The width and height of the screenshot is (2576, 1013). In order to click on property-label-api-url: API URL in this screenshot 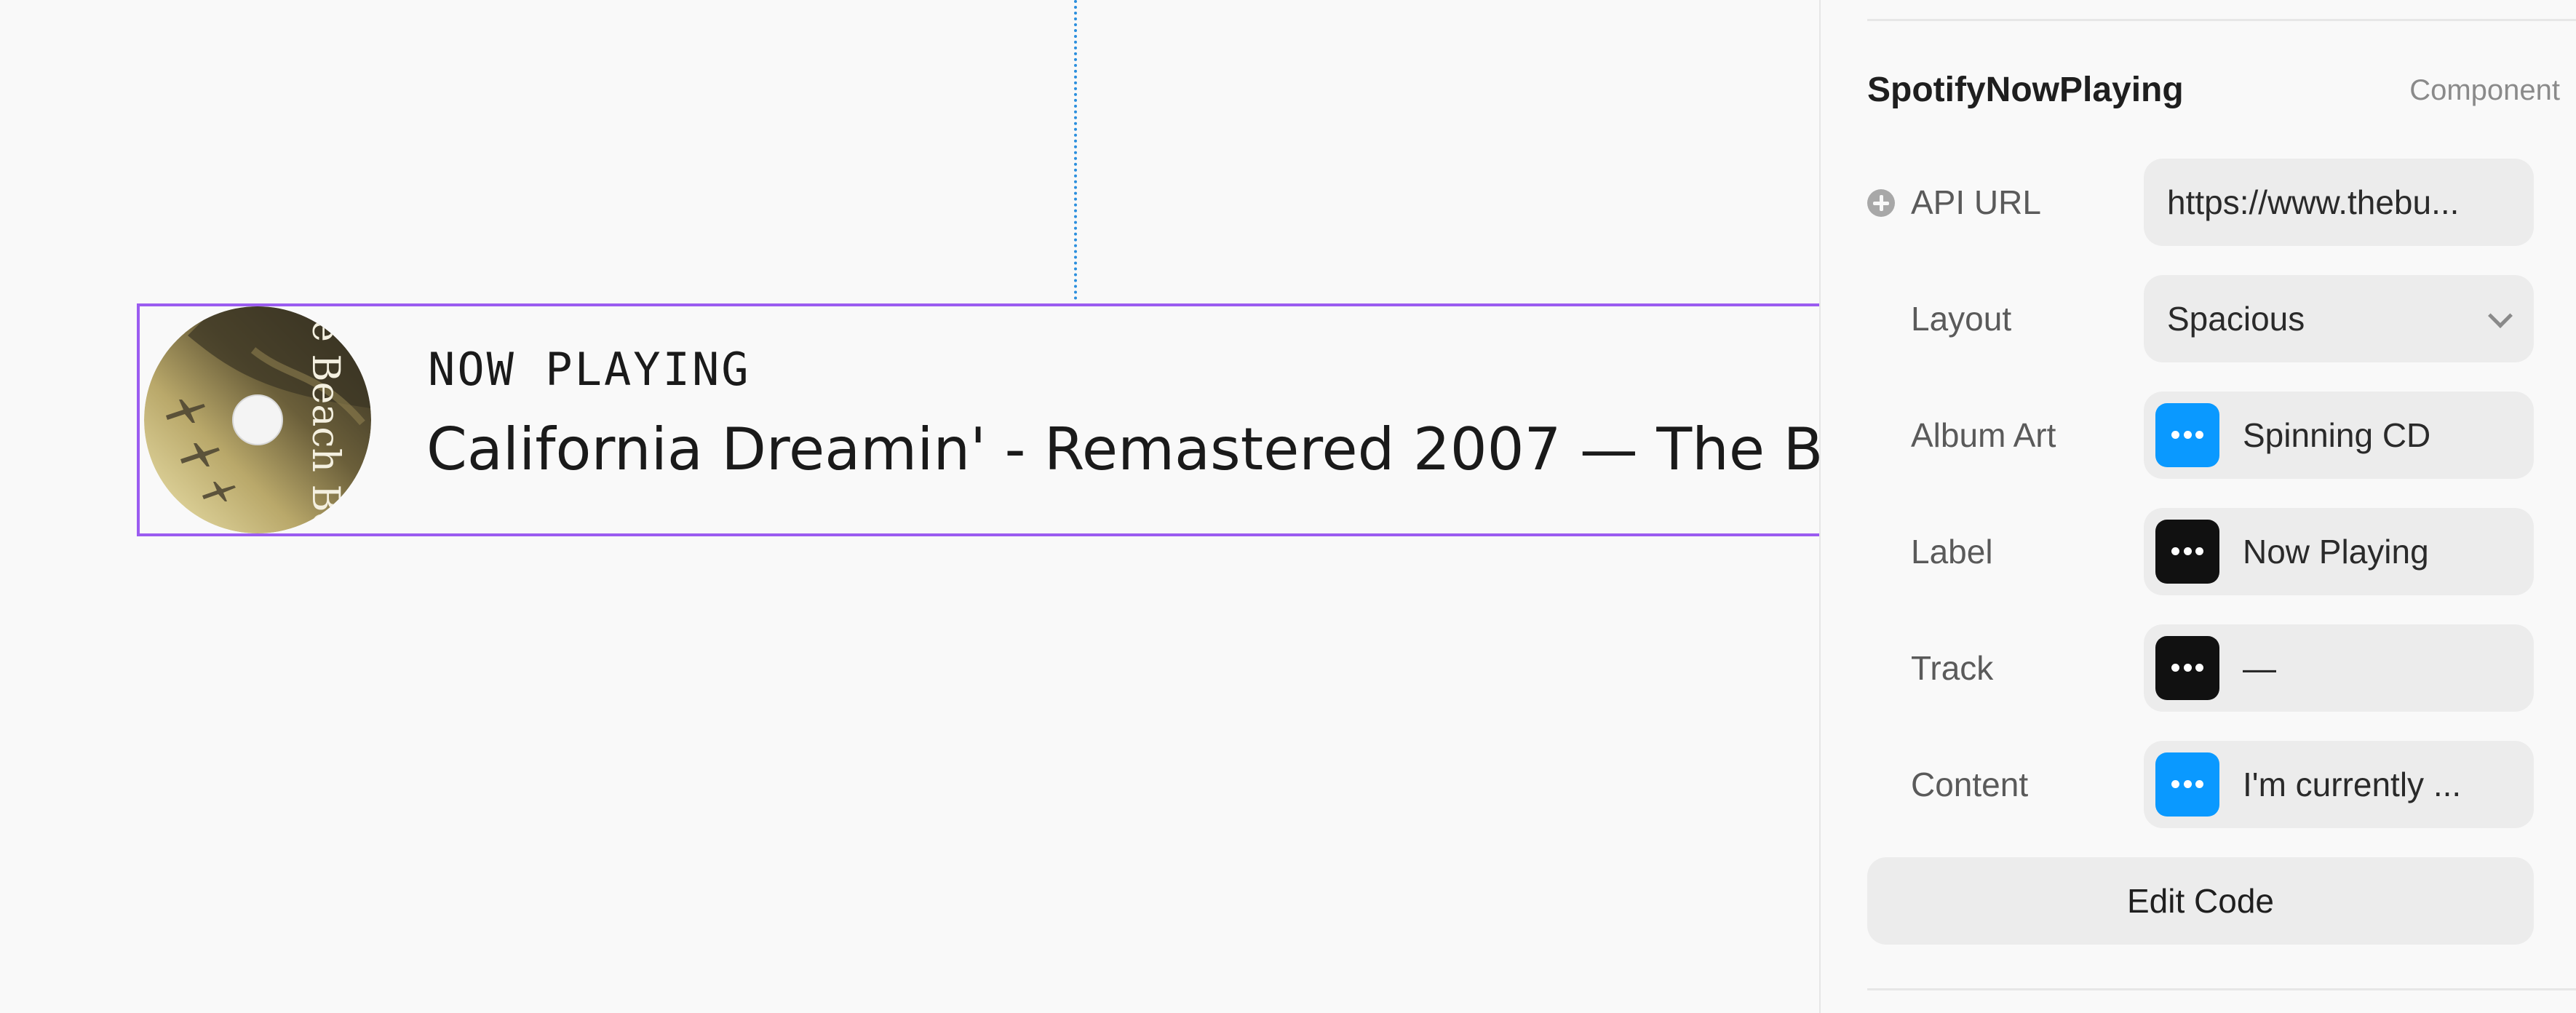, I will do `click(1976, 202)`.